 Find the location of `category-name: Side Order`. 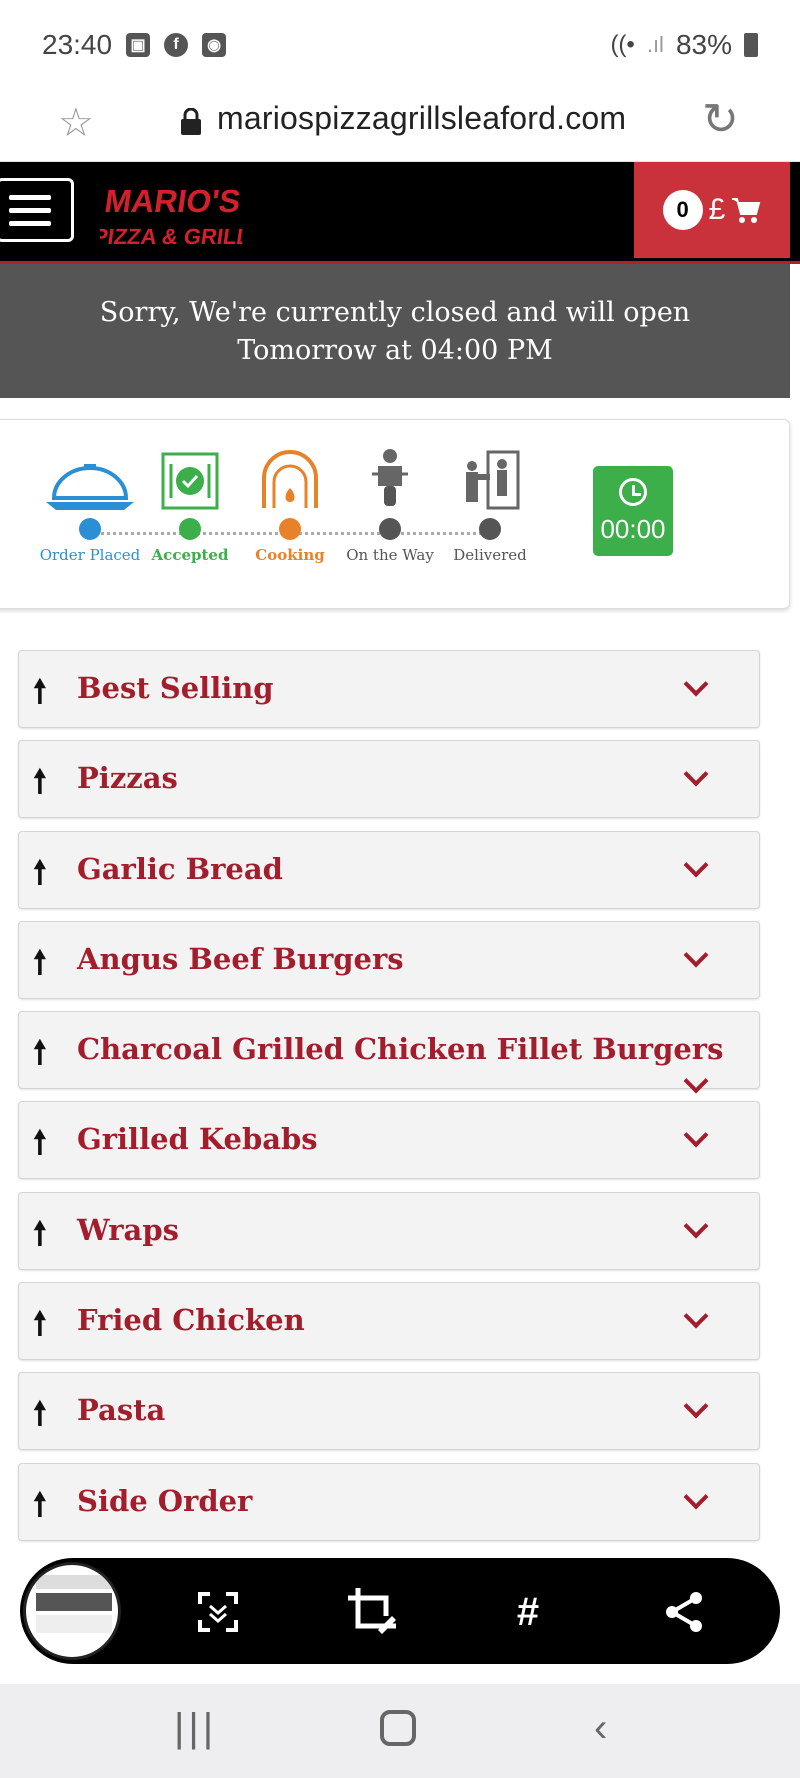

category-name: Side Order is located at coordinates (165, 1500).